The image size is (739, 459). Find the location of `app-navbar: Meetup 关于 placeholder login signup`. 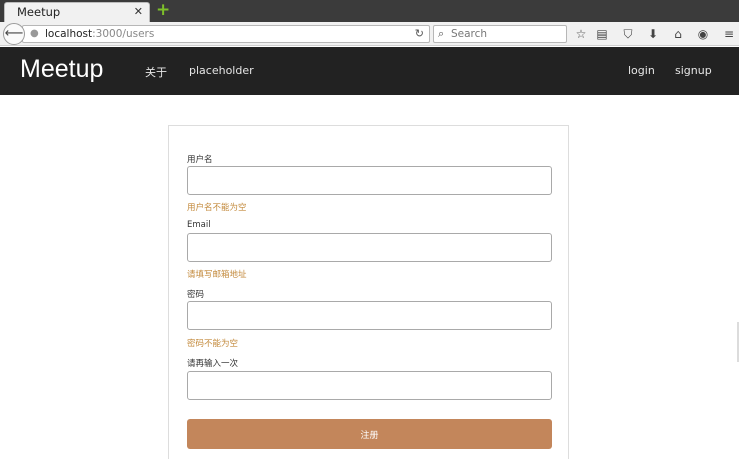

app-navbar: Meetup 关于 placeholder login signup is located at coordinates (369, 71).